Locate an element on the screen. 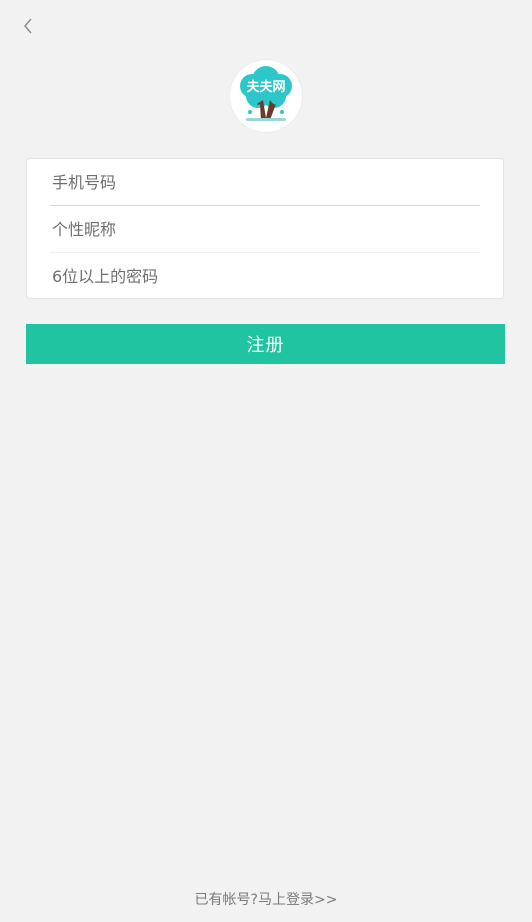 This screenshot has height=922, width=532. nickname-field-row is located at coordinates (265, 229).